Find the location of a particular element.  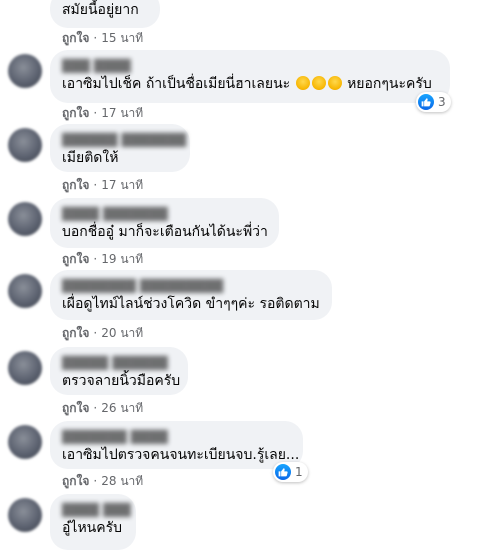

reaction-summary: 3 is located at coordinates (433, 102).